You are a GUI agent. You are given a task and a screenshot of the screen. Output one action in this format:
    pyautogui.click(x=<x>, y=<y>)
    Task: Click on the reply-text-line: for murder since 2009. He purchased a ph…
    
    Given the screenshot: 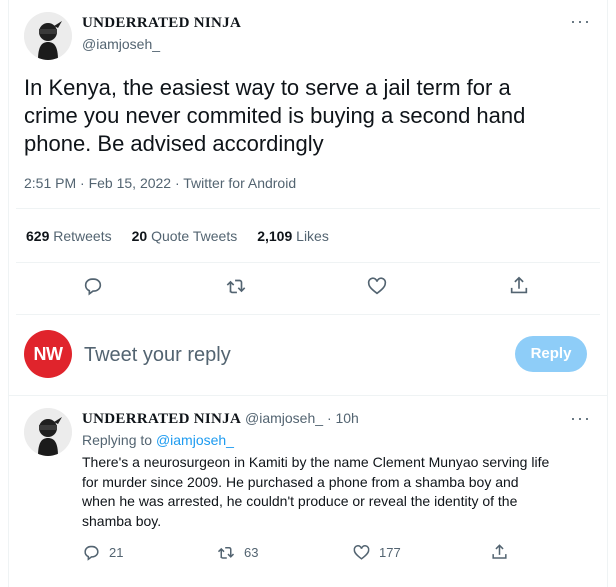 What is the action you would take?
    pyautogui.click(x=300, y=481)
    